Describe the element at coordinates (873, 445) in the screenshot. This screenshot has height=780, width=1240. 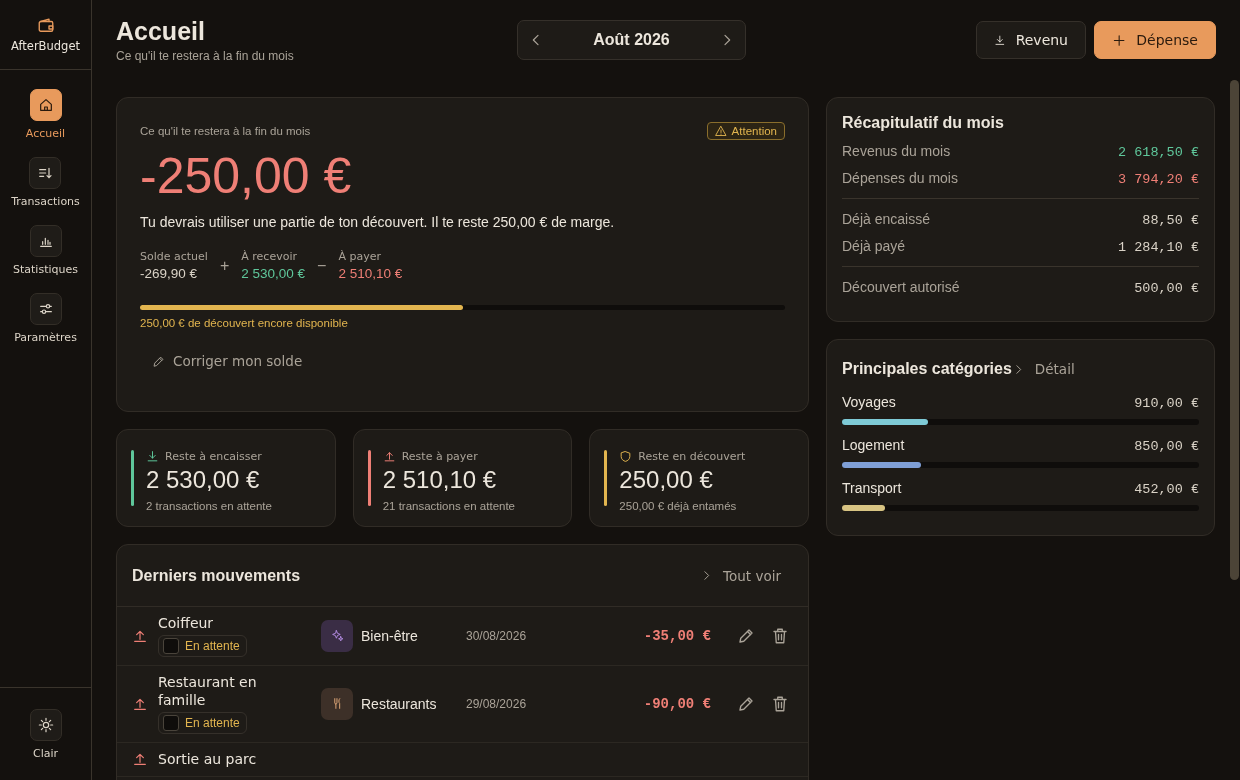
I see `category-name: Logement` at that location.